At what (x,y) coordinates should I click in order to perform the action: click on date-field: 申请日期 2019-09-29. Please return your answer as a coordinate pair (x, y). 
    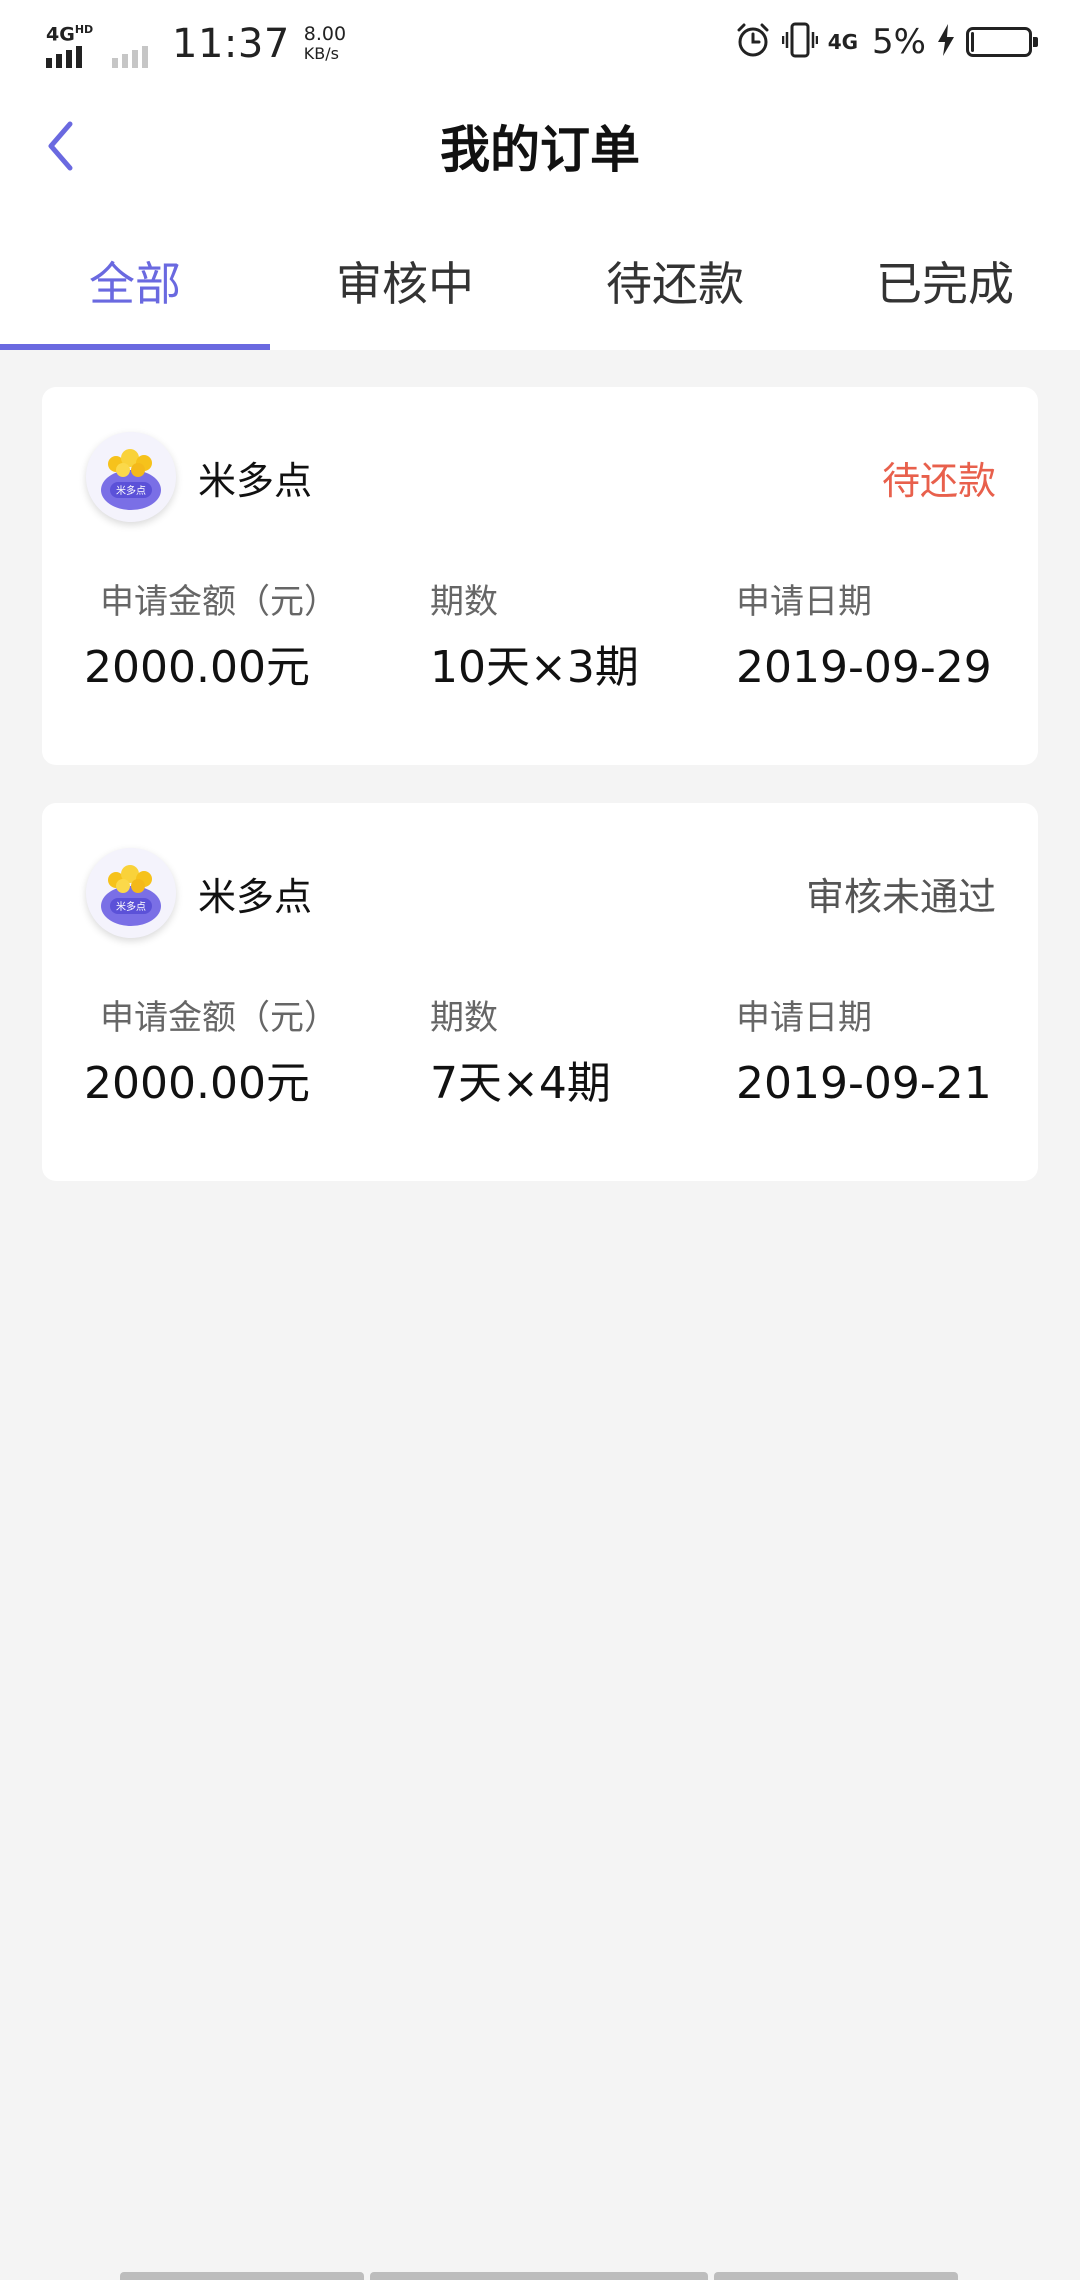
    Looking at the image, I should click on (864, 638).